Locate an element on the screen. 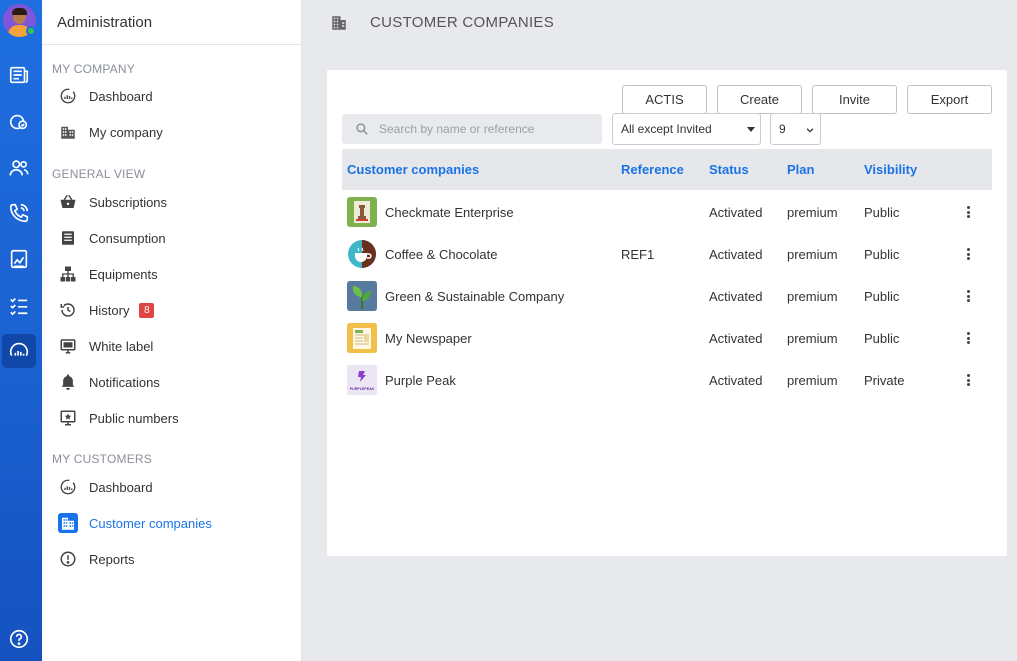 Image resolution: width=1017 pixels, height=661 pixels. sidebar-item-history: History 8 is located at coordinates (171, 310).